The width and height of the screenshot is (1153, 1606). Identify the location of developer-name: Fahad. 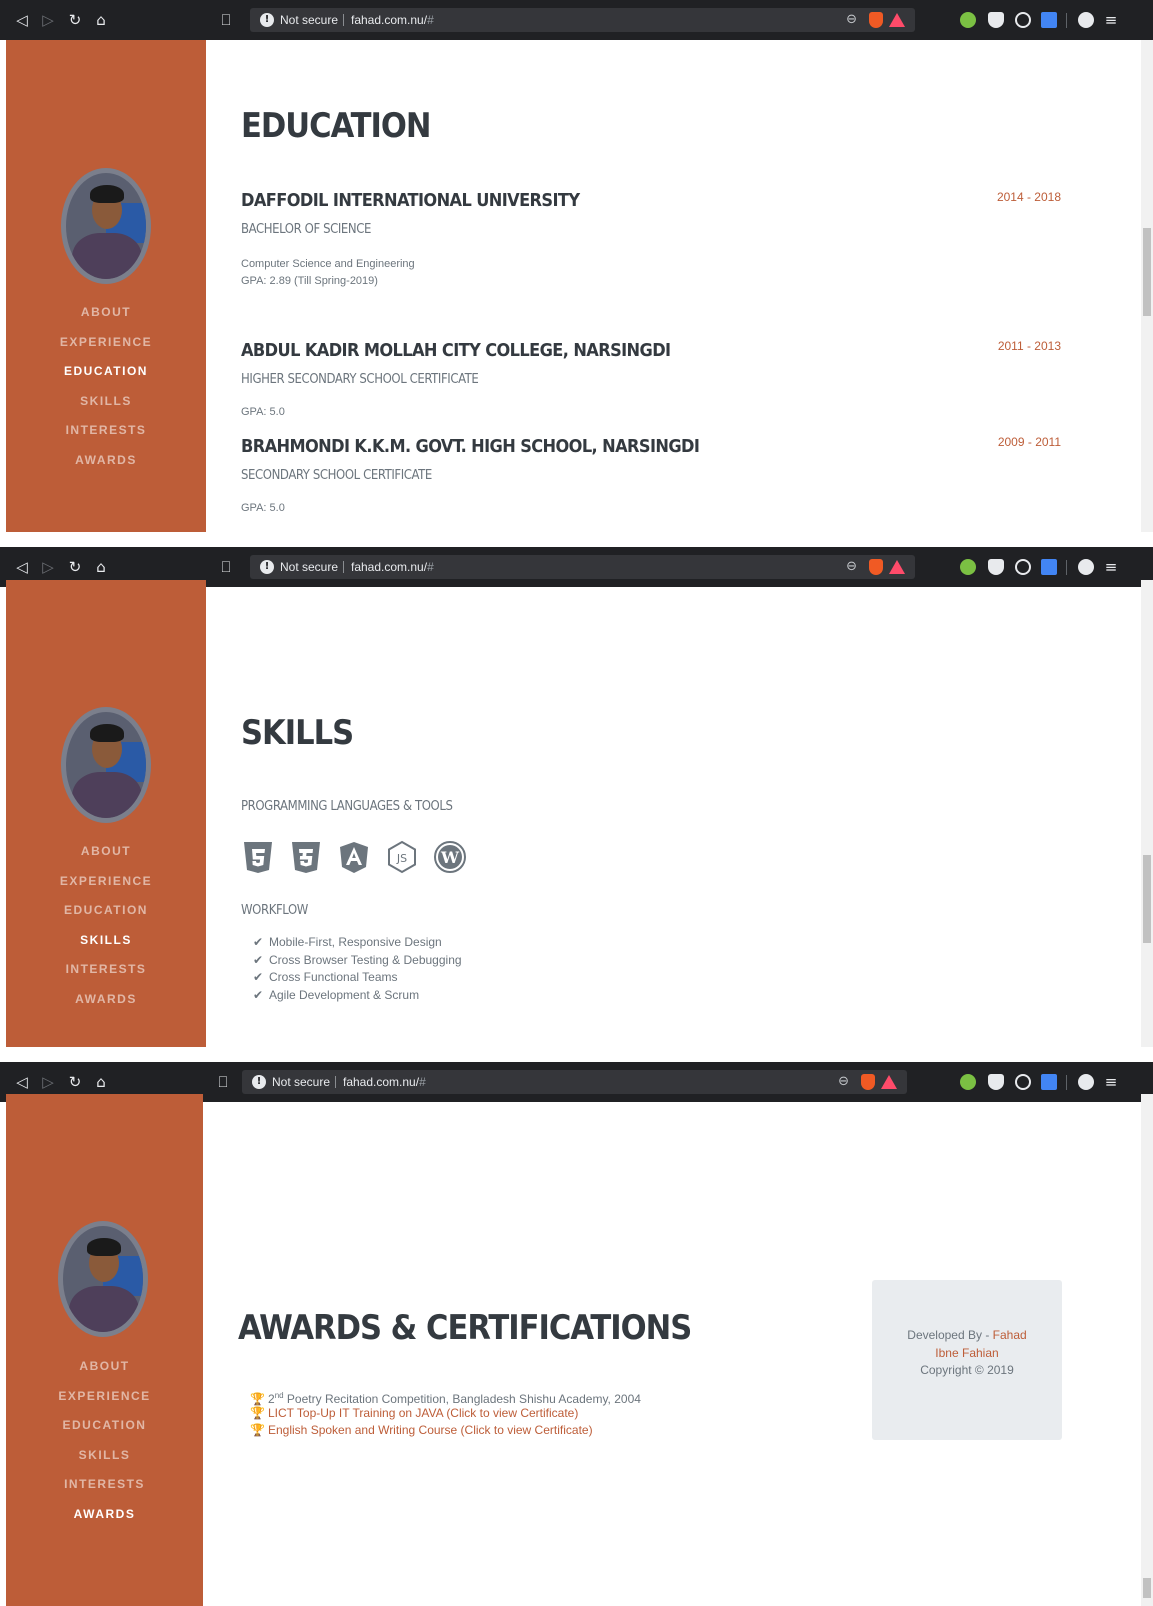
(1010, 1335).